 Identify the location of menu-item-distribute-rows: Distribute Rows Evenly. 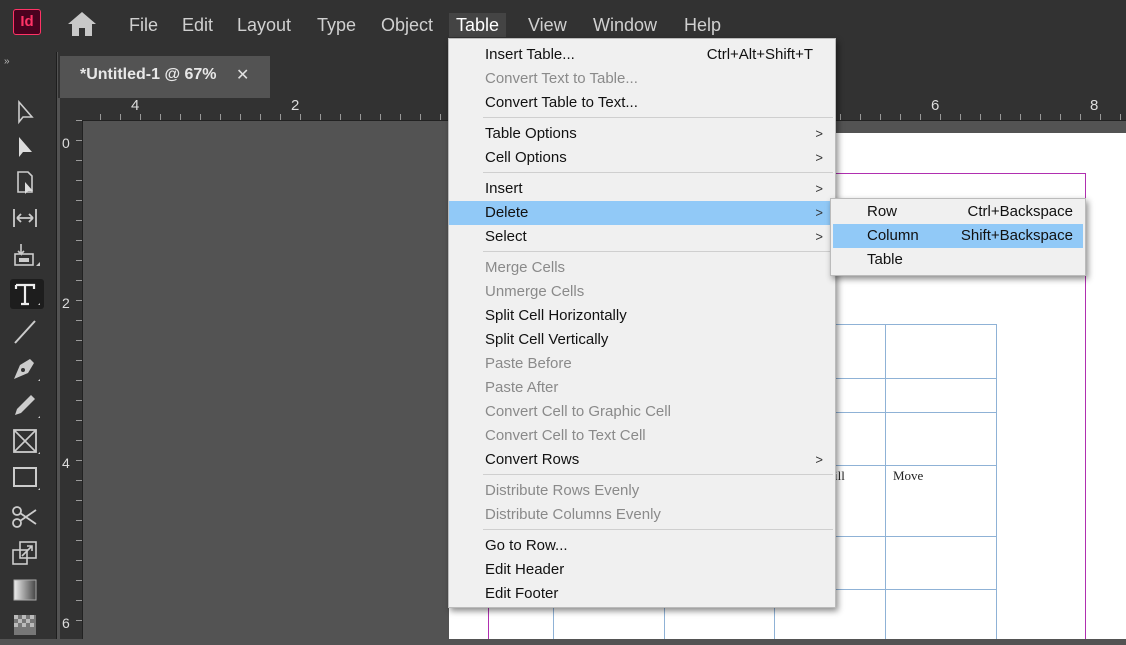
(562, 490).